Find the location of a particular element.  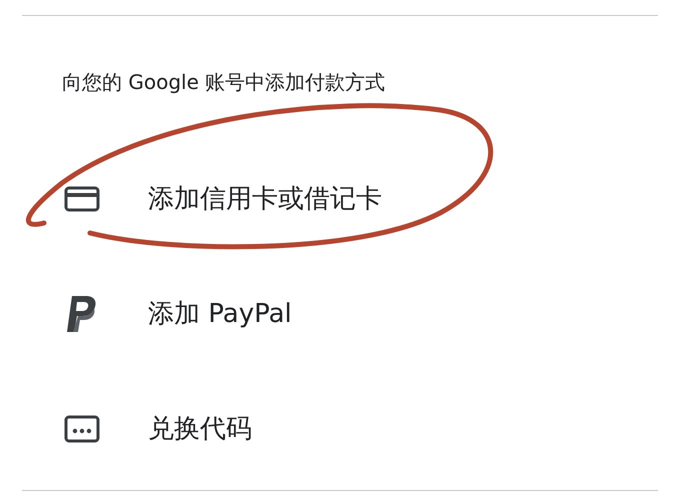

redeem-code-icon is located at coordinates (82, 428).